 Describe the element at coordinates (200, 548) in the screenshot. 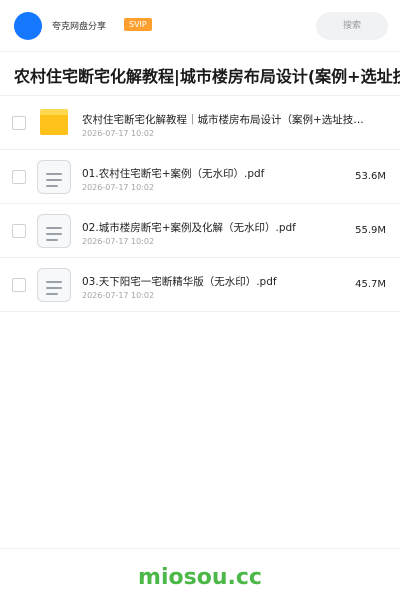

I see `divider` at that location.